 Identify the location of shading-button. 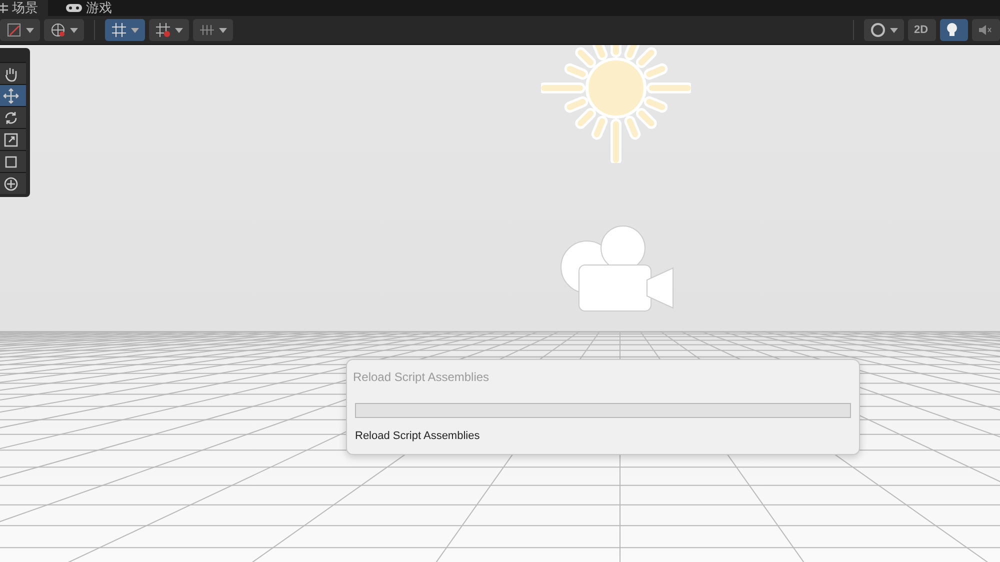
(884, 30).